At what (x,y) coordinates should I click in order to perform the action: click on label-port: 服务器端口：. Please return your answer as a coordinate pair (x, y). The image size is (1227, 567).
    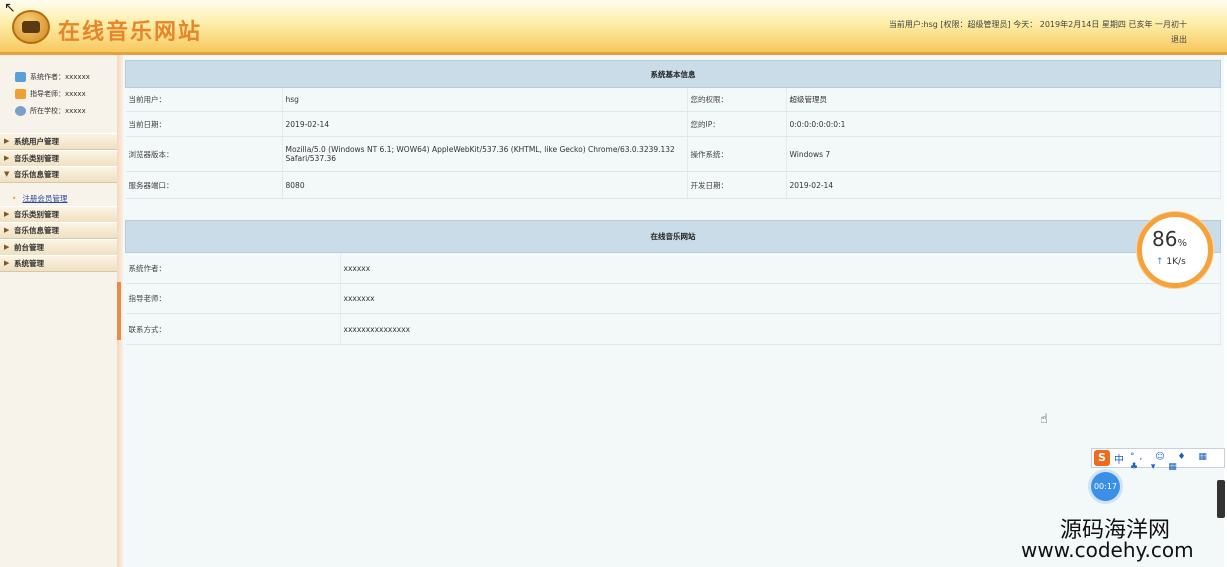
    Looking at the image, I should click on (204, 185).